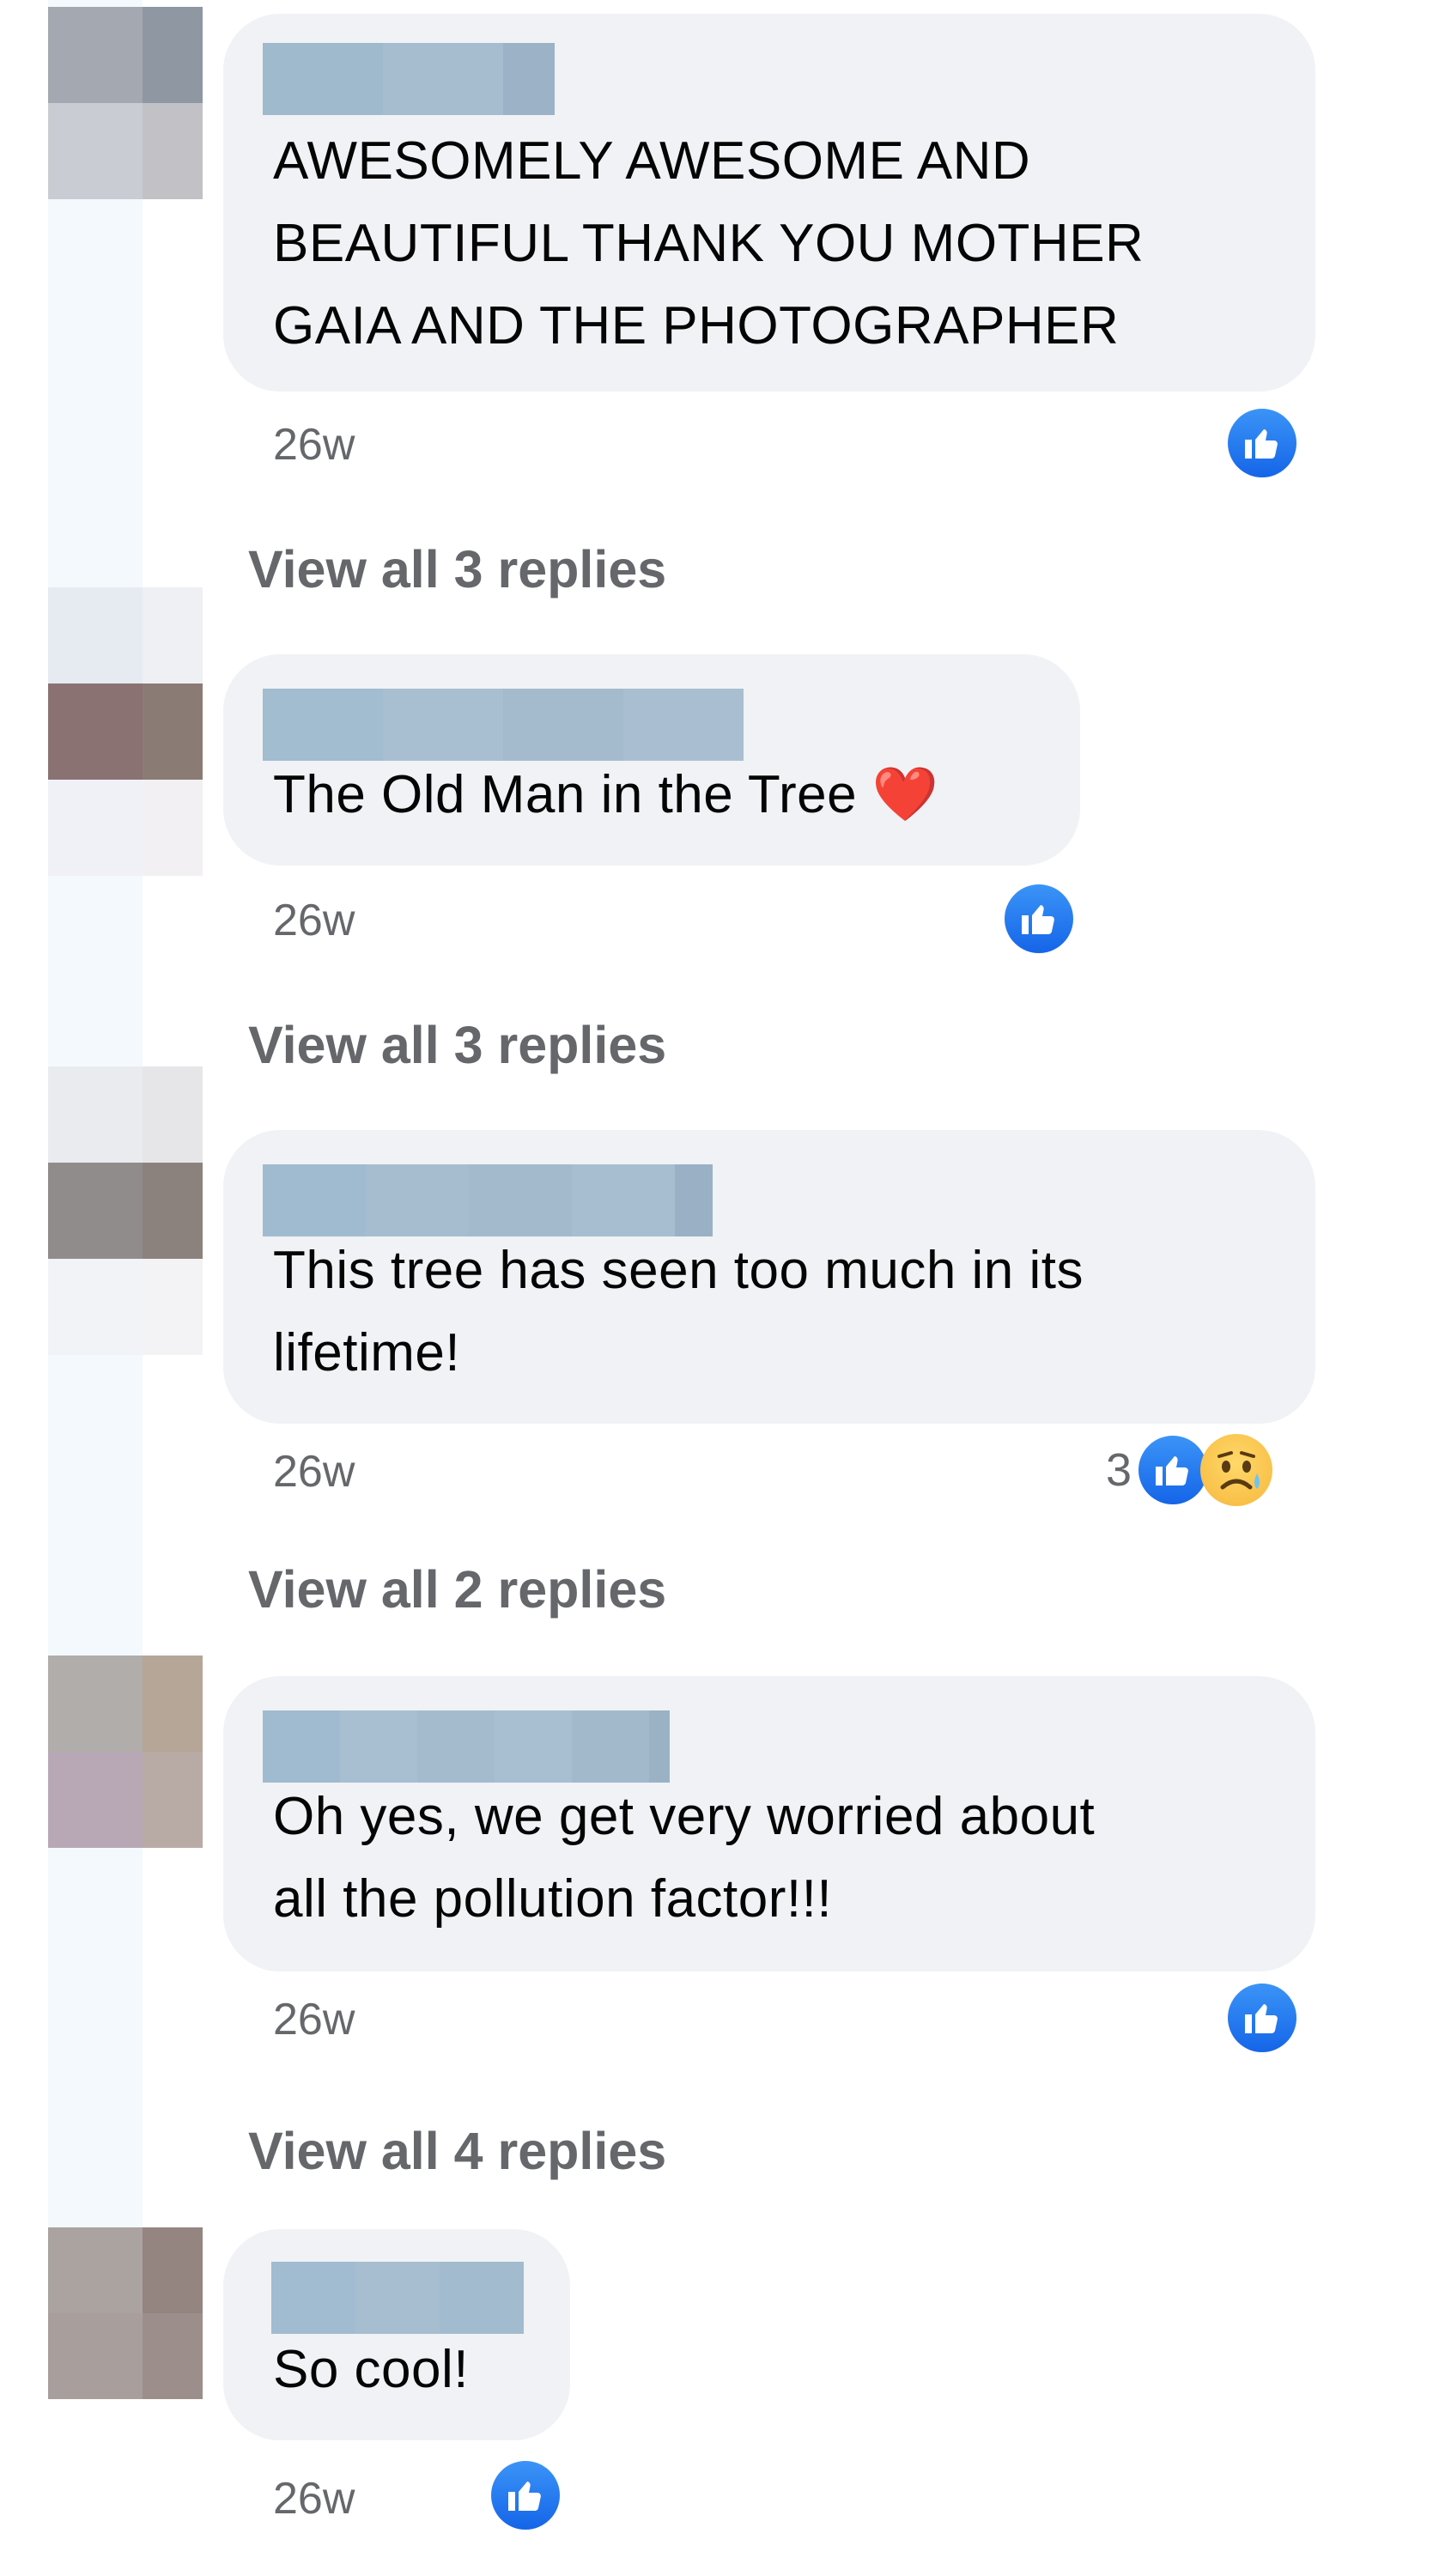 The height and width of the screenshot is (2576, 1433). I want to click on reaction-summary: 3, so click(1189, 1470).